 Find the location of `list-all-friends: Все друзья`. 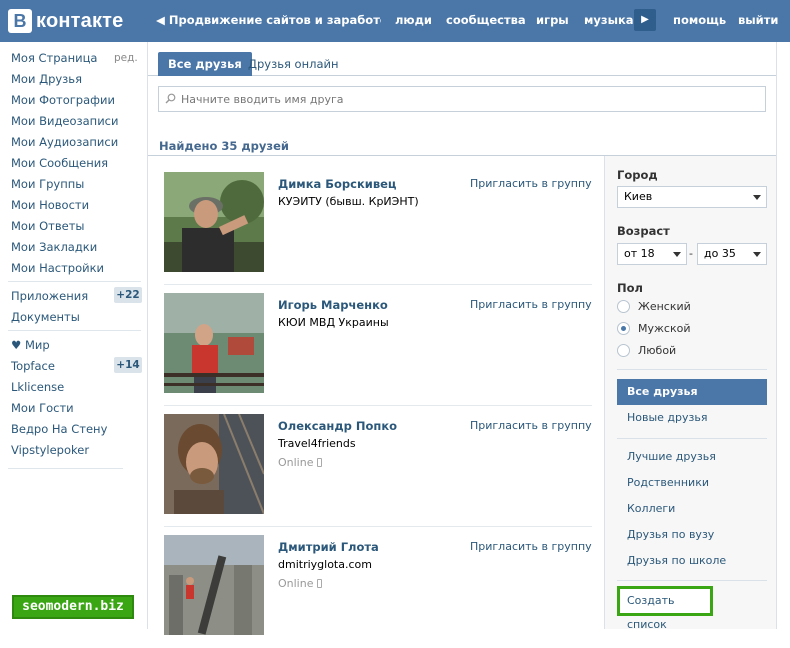

list-all-friends: Все друзья is located at coordinates (692, 392).